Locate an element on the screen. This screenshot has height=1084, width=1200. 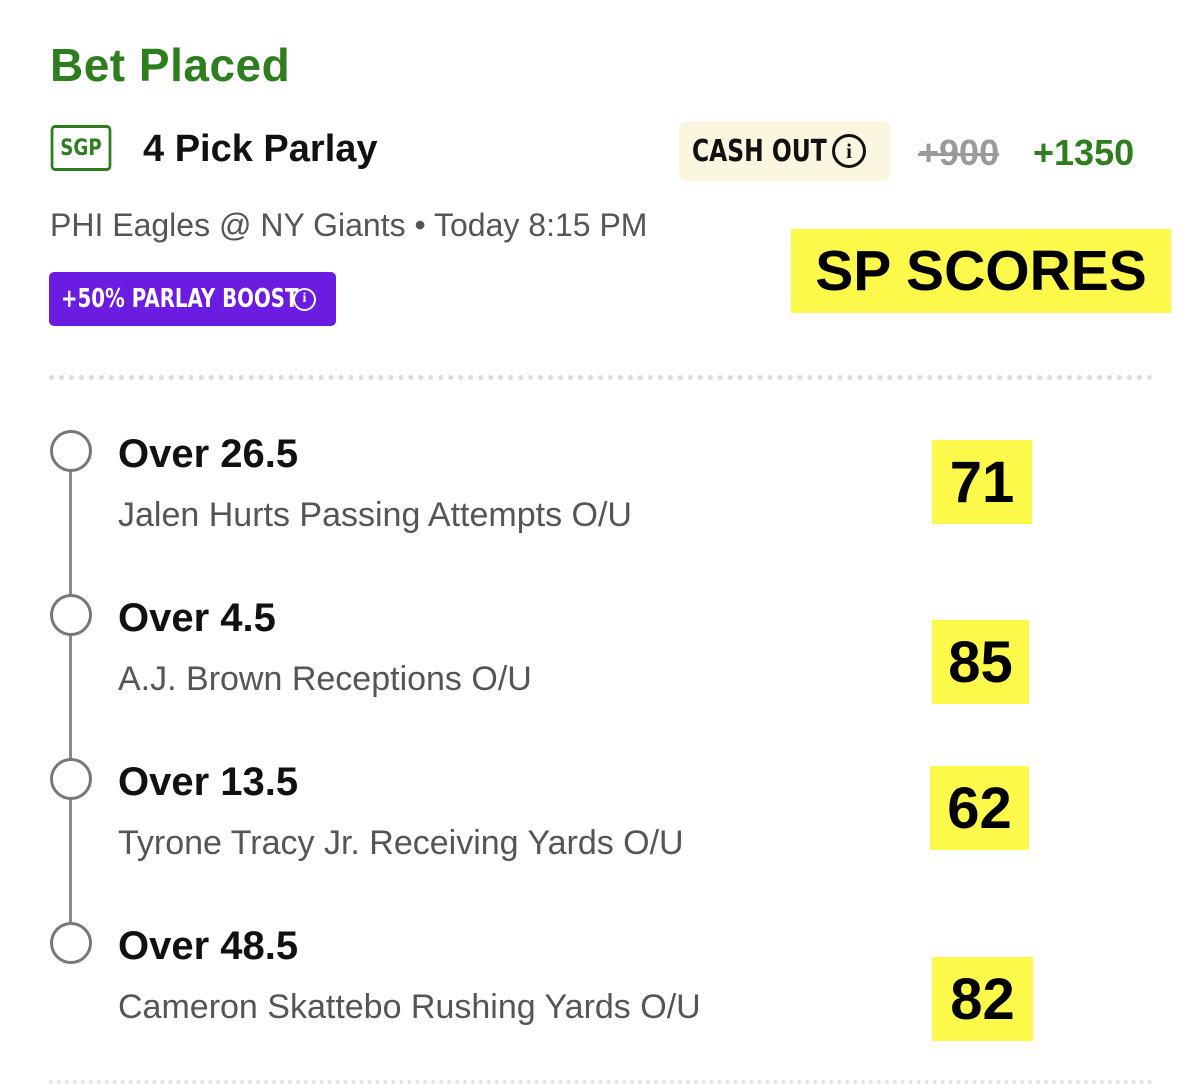
leg-pick: Over 48.5 is located at coordinates (208, 946).